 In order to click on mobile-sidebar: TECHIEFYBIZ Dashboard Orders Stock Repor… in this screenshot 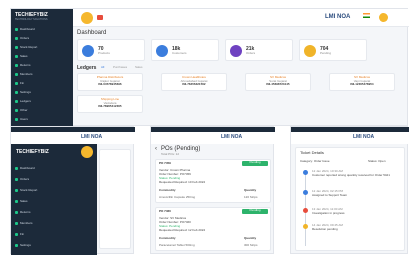, I will do `click(54, 199)`.